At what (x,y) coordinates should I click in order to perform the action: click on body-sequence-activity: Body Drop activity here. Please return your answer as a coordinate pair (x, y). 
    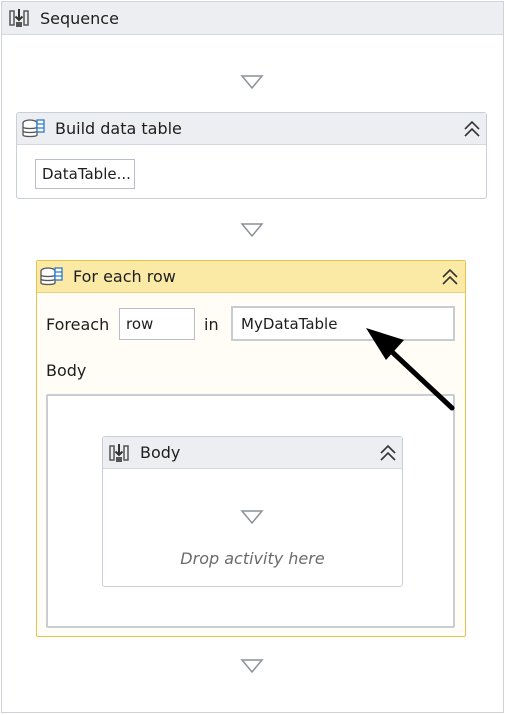
    Looking at the image, I should click on (252, 511).